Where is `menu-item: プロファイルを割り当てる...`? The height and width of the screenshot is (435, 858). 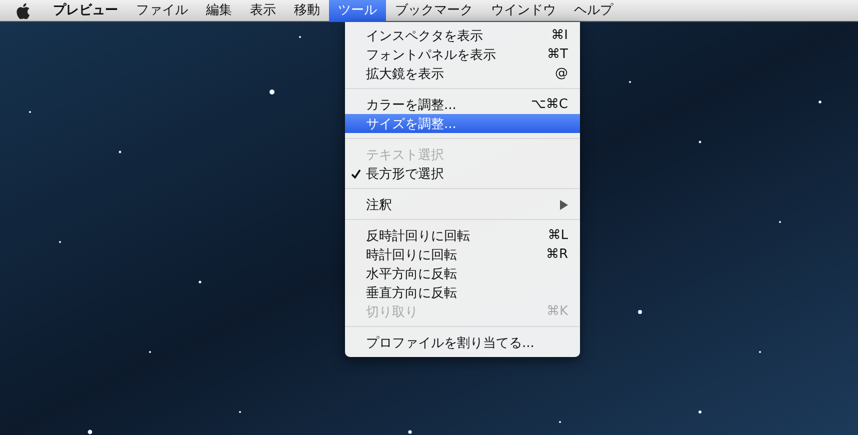 menu-item: プロファイルを割り当てる... is located at coordinates (462, 342).